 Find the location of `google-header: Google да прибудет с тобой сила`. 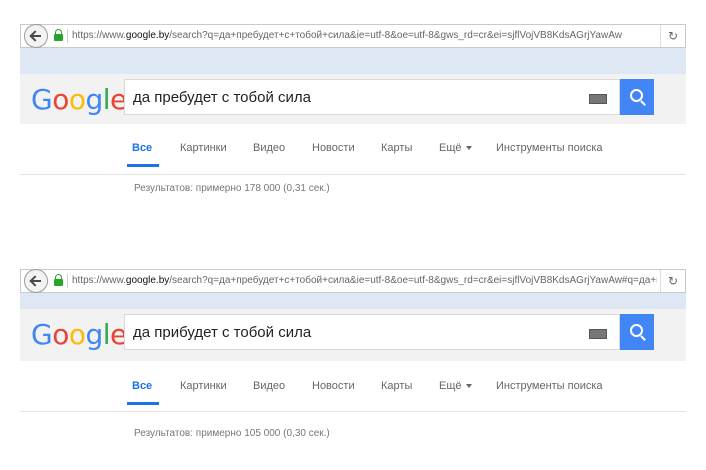

google-header: Google да прибудет с тобой сила is located at coordinates (353, 335).